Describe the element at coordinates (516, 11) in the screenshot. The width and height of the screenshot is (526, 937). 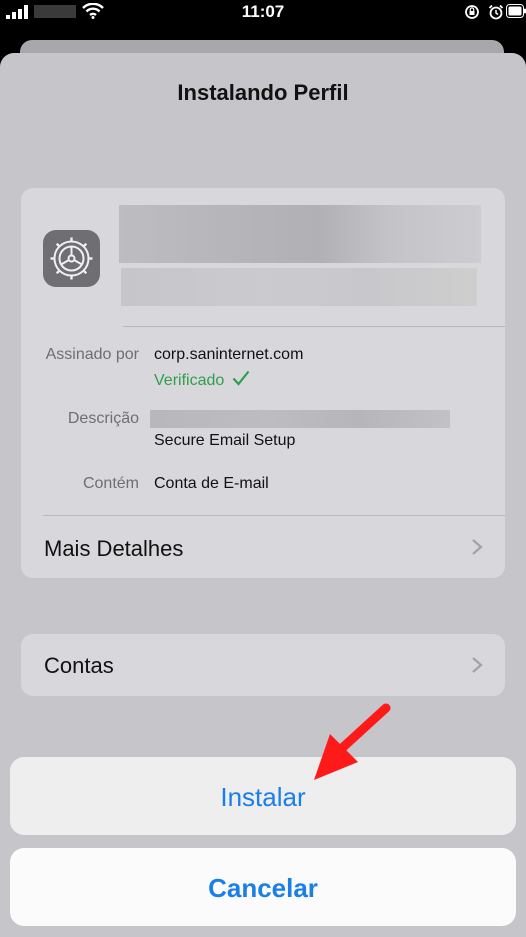
I see `battery-icon` at that location.